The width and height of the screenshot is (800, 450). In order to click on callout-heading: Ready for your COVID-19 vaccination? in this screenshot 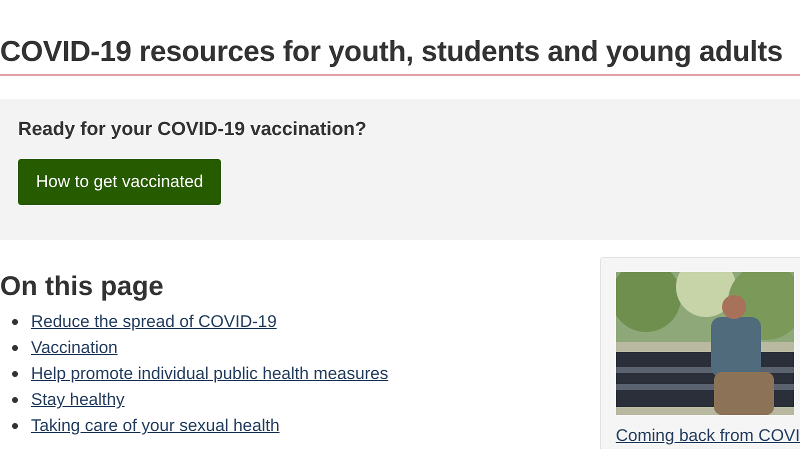, I will do `click(192, 130)`.